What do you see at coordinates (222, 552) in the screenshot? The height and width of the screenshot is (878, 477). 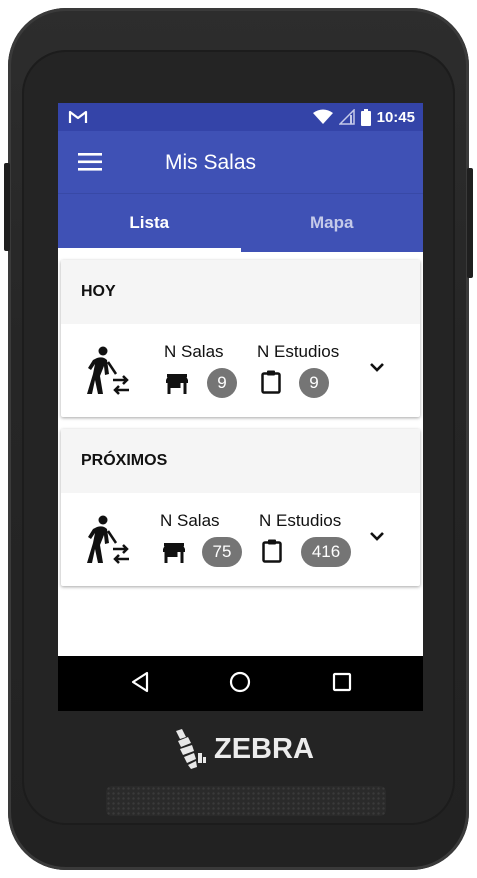 I see `salas-count-badge: 75` at bounding box center [222, 552].